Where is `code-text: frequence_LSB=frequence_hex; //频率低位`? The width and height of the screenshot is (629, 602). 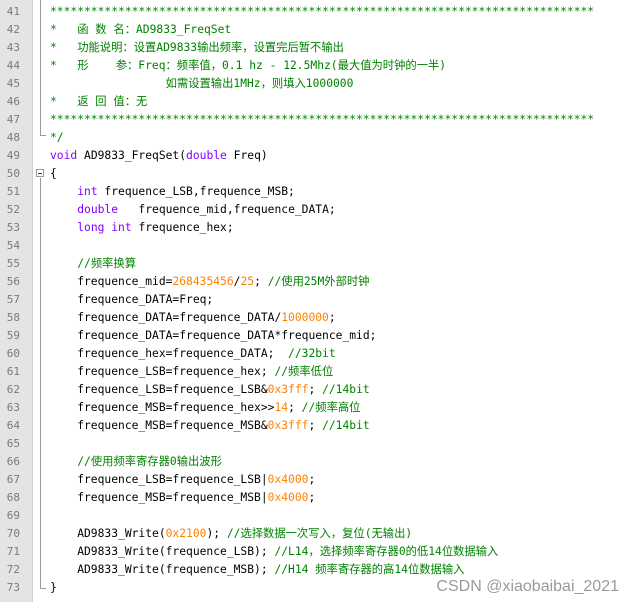
code-text: frequence_LSB=frequence_hex; //频率低位 is located at coordinates (191, 372).